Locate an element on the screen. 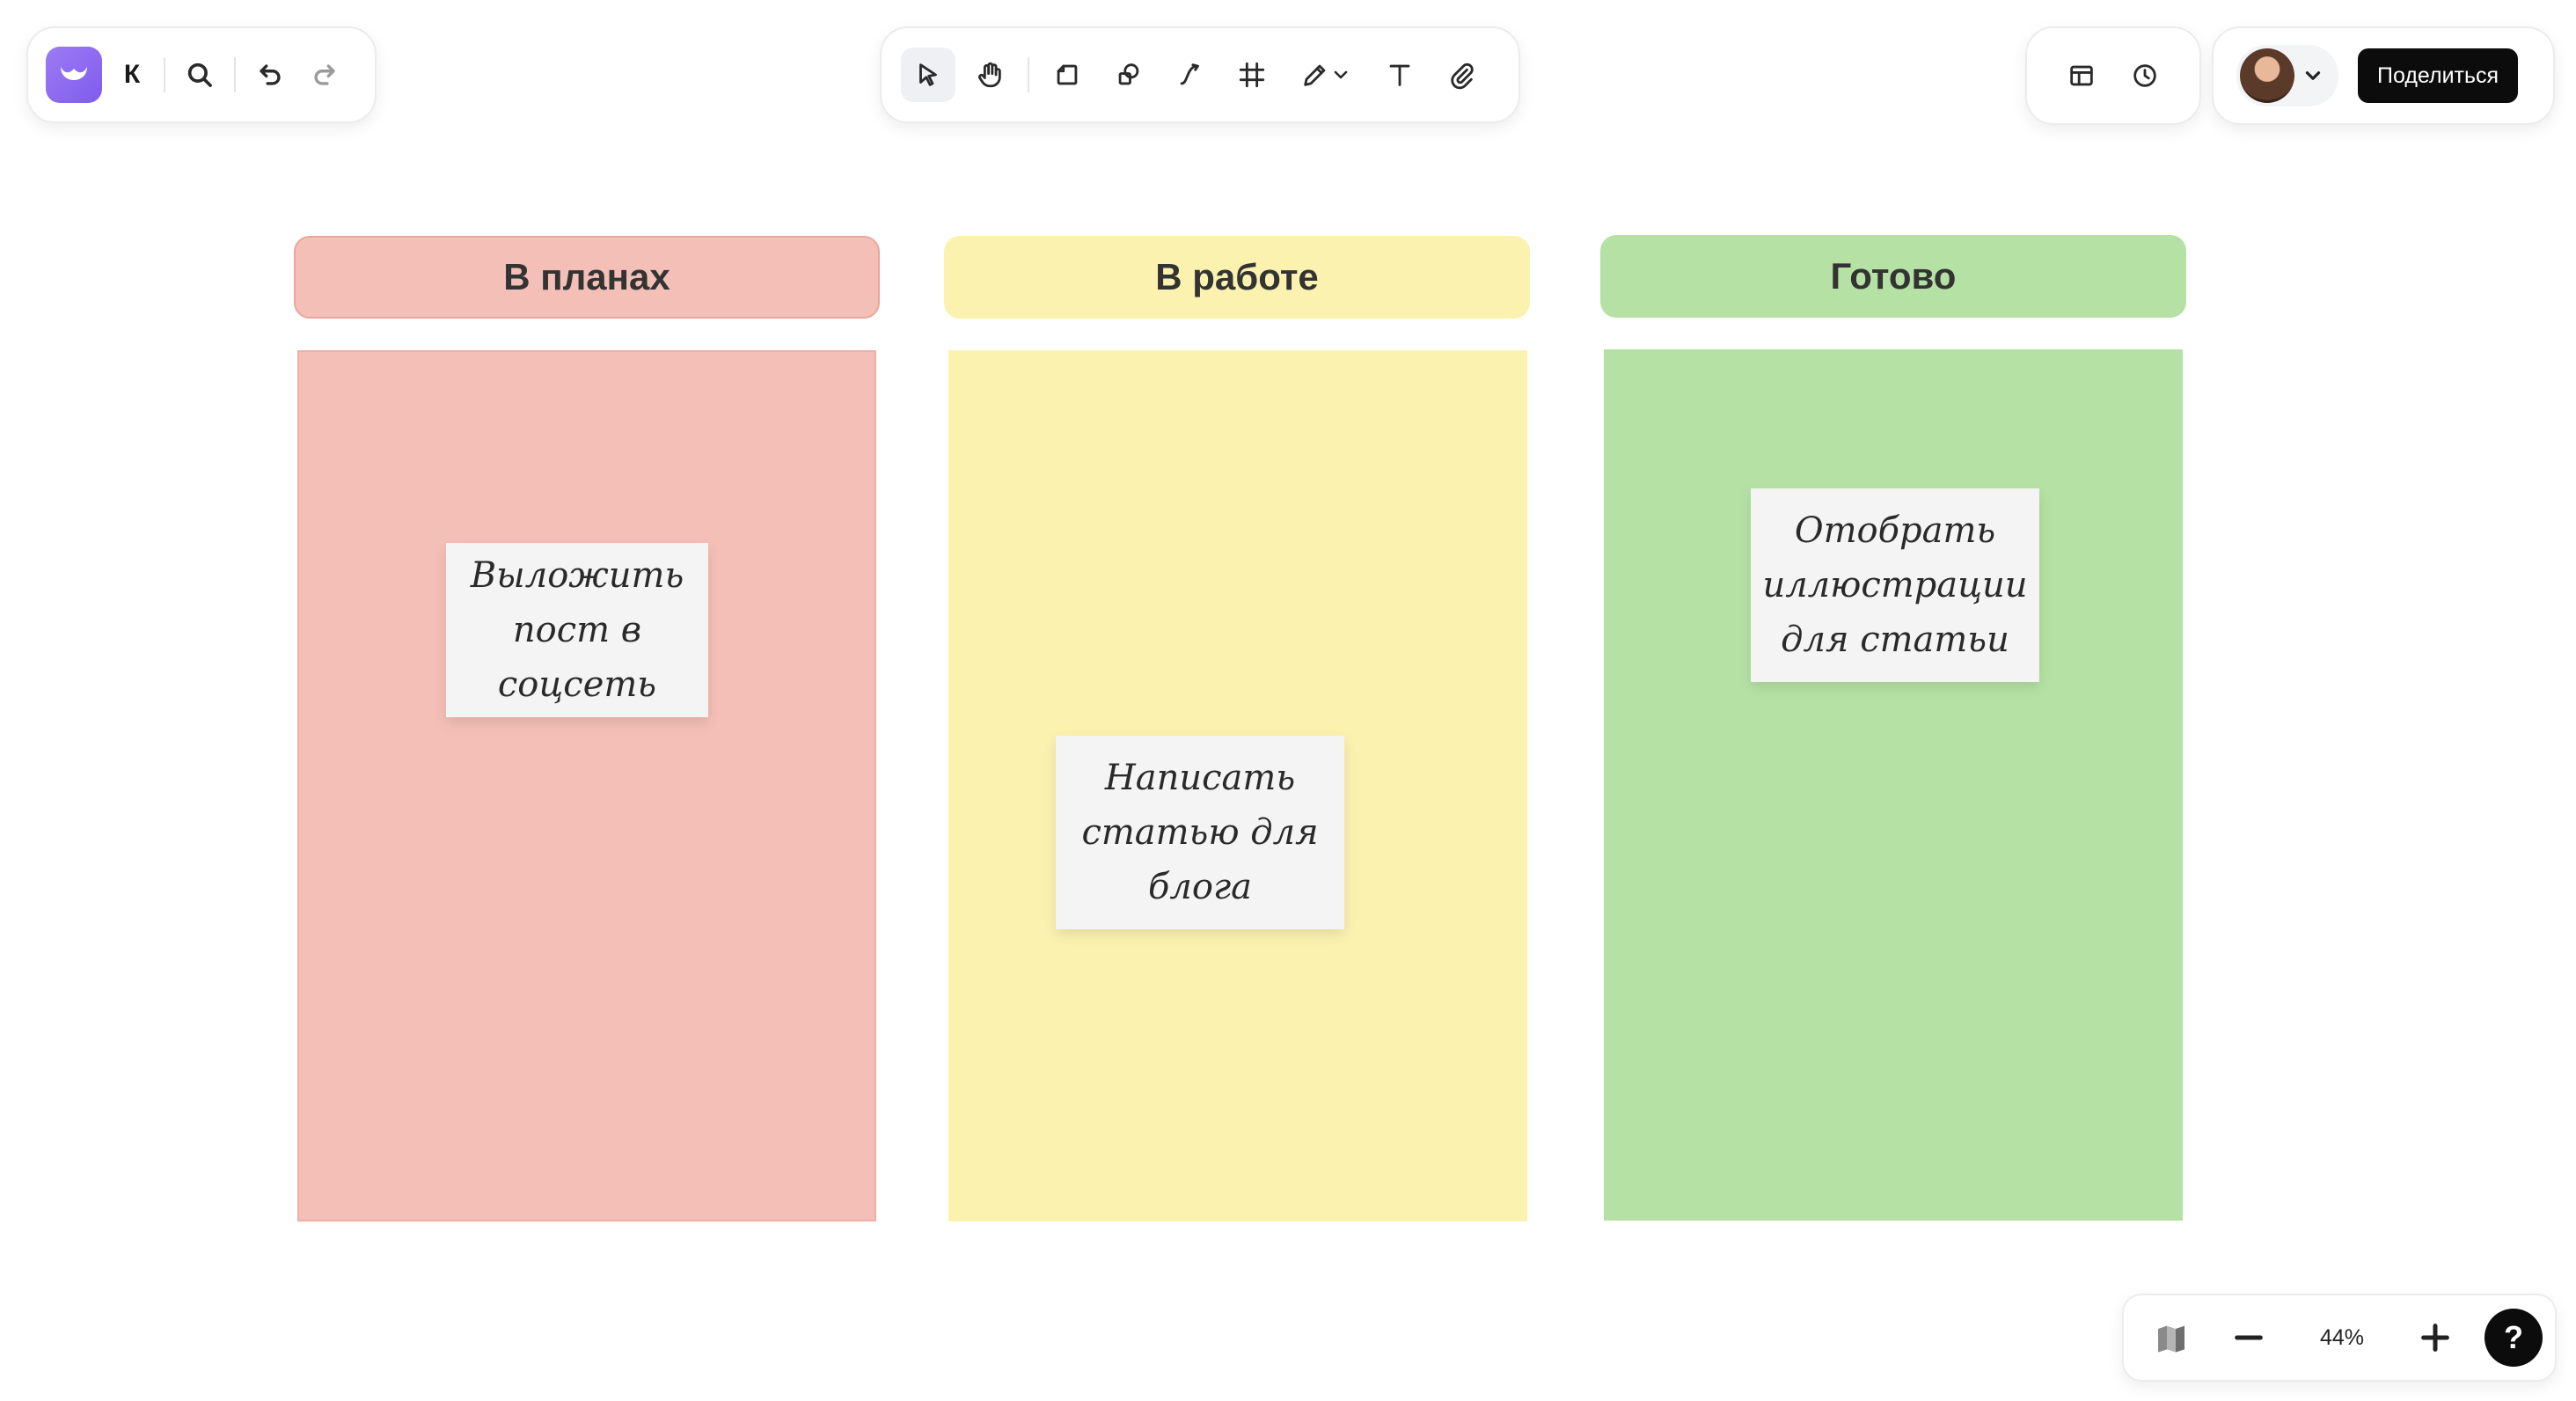 Image resolution: width=2576 pixels, height=1401 pixels. clock-icon is located at coordinates (2144, 75).